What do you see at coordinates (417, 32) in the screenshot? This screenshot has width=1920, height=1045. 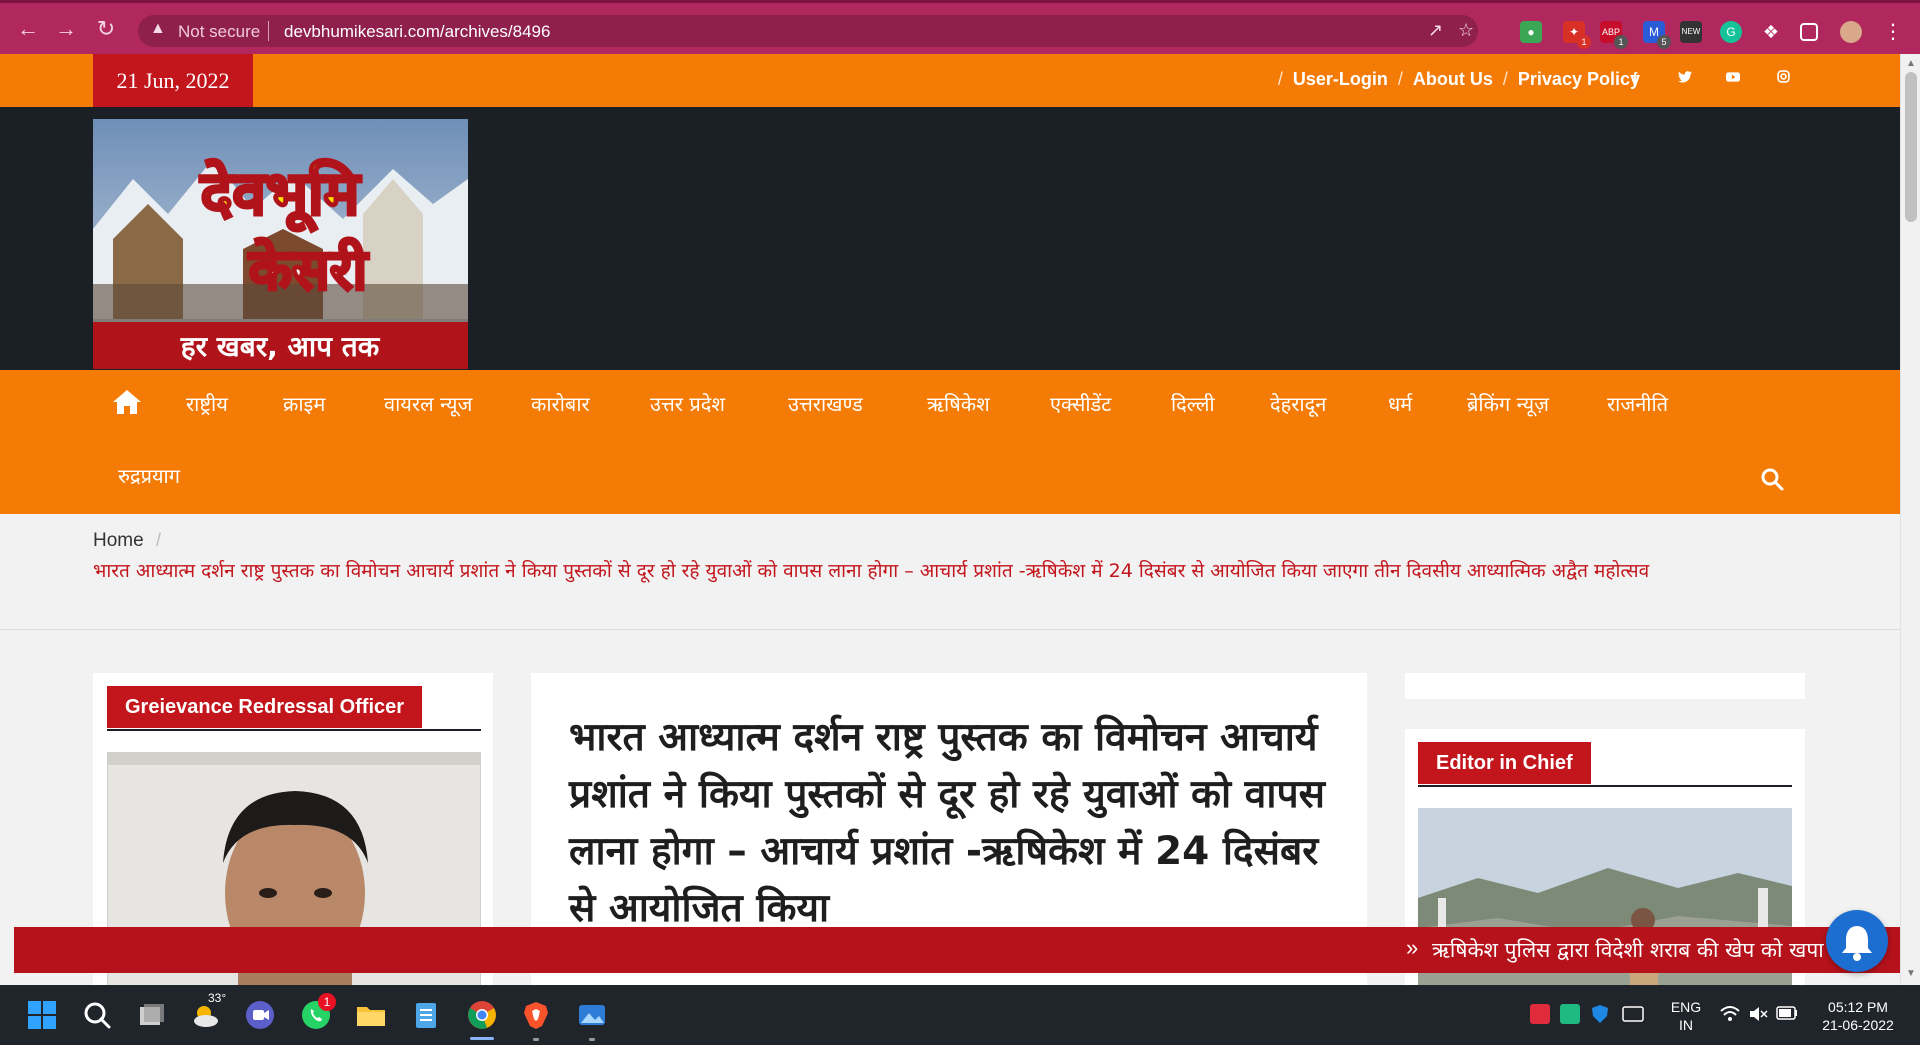 I see `url-text: devbhumikesari.com/archives/8496` at bounding box center [417, 32].